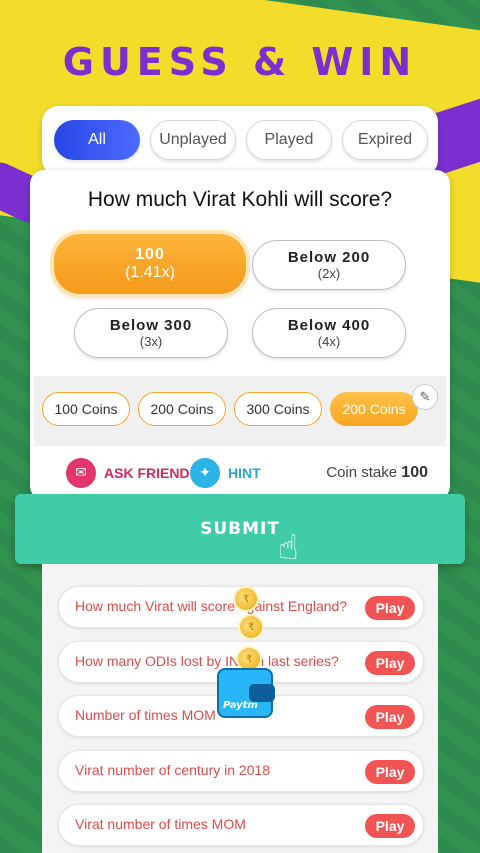  I want to click on option-multiplier: (4x), so click(329, 341).